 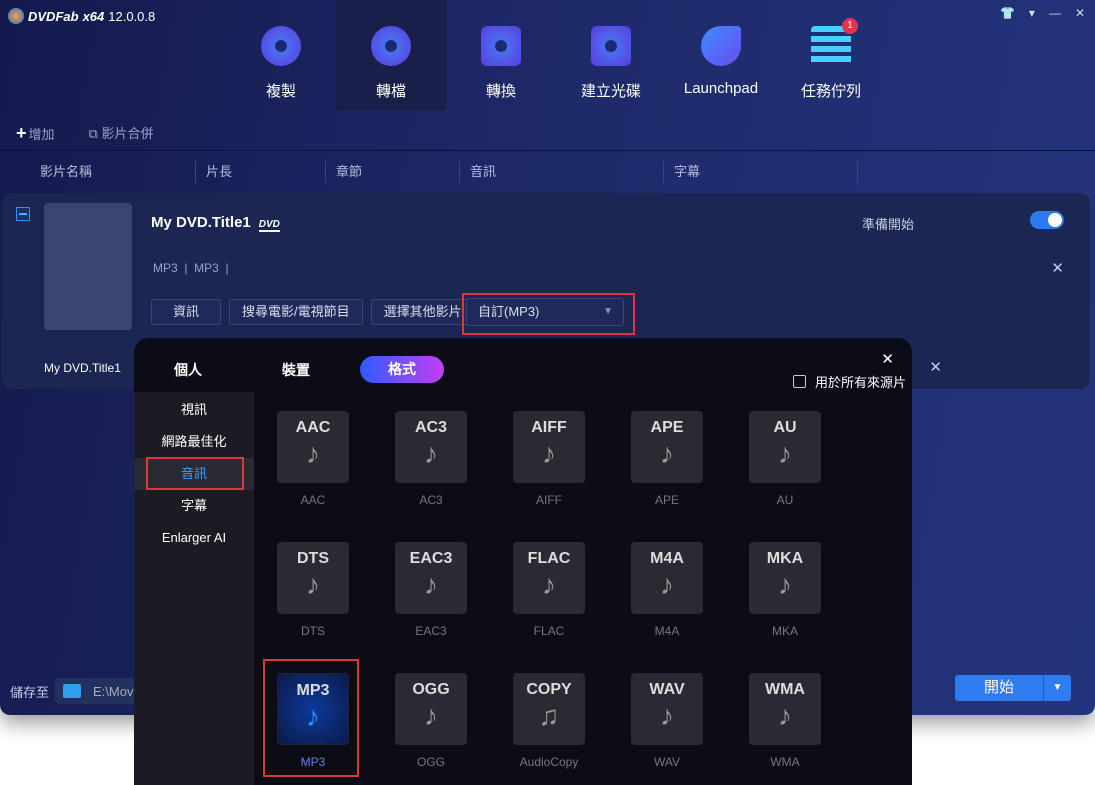 What do you see at coordinates (548, 314) in the screenshot?
I see `highlight-box` at bounding box center [548, 314].